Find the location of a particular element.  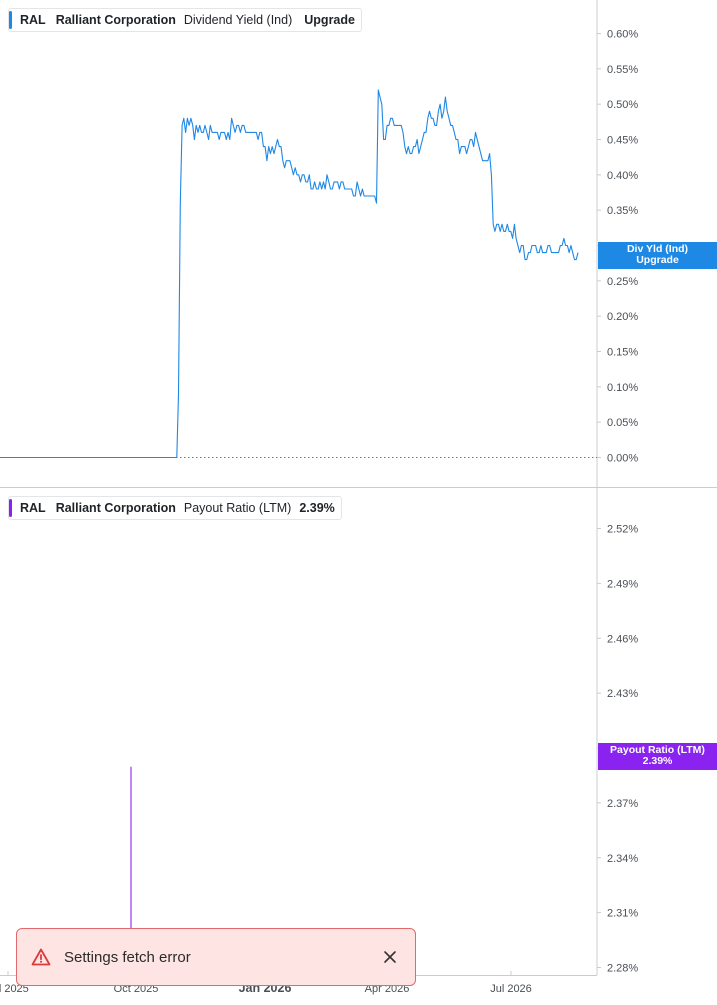

toast-close-button is located at coordinates (390, 957).